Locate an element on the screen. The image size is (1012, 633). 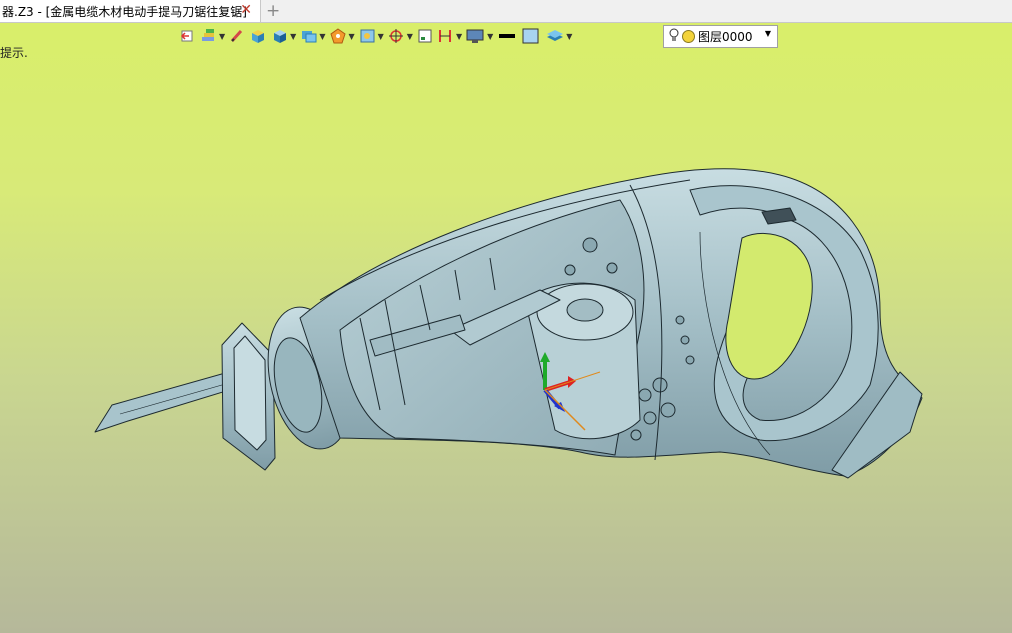
lightbulb-icon is located at coordinates (674, 36).